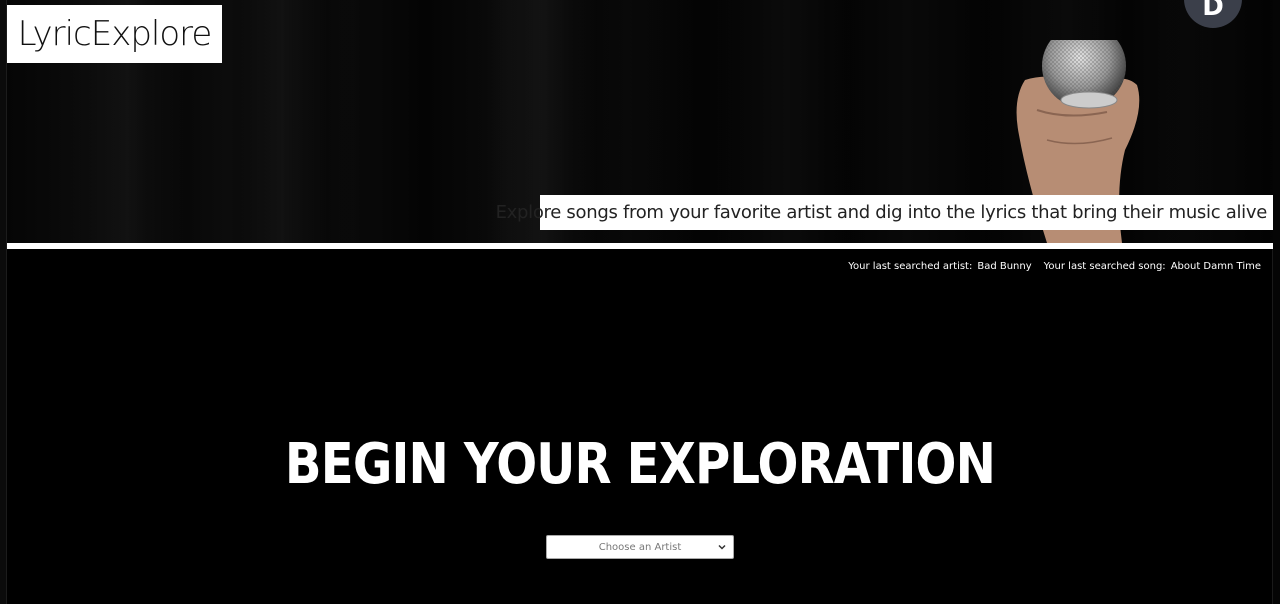  Describe the element at coordinates (1104, 266) in the screenshot. I see `last-song-label: Your last searched song:` at that location.